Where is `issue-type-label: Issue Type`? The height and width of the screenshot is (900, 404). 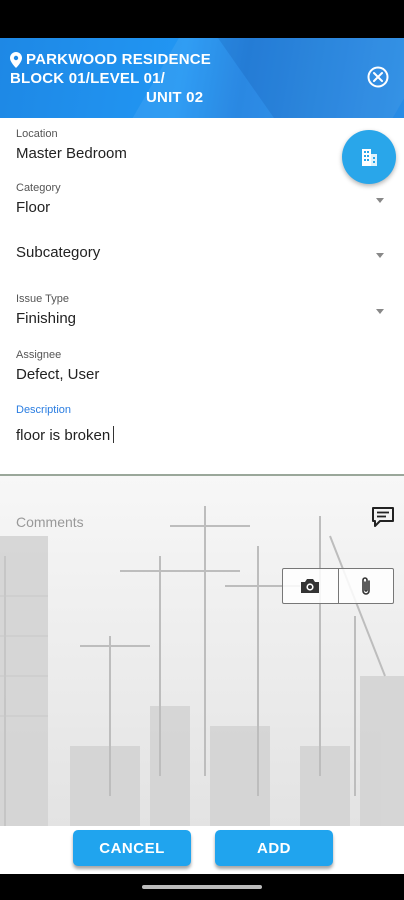
issue-type-label: Issue Type is located at coordinates (42, 299).